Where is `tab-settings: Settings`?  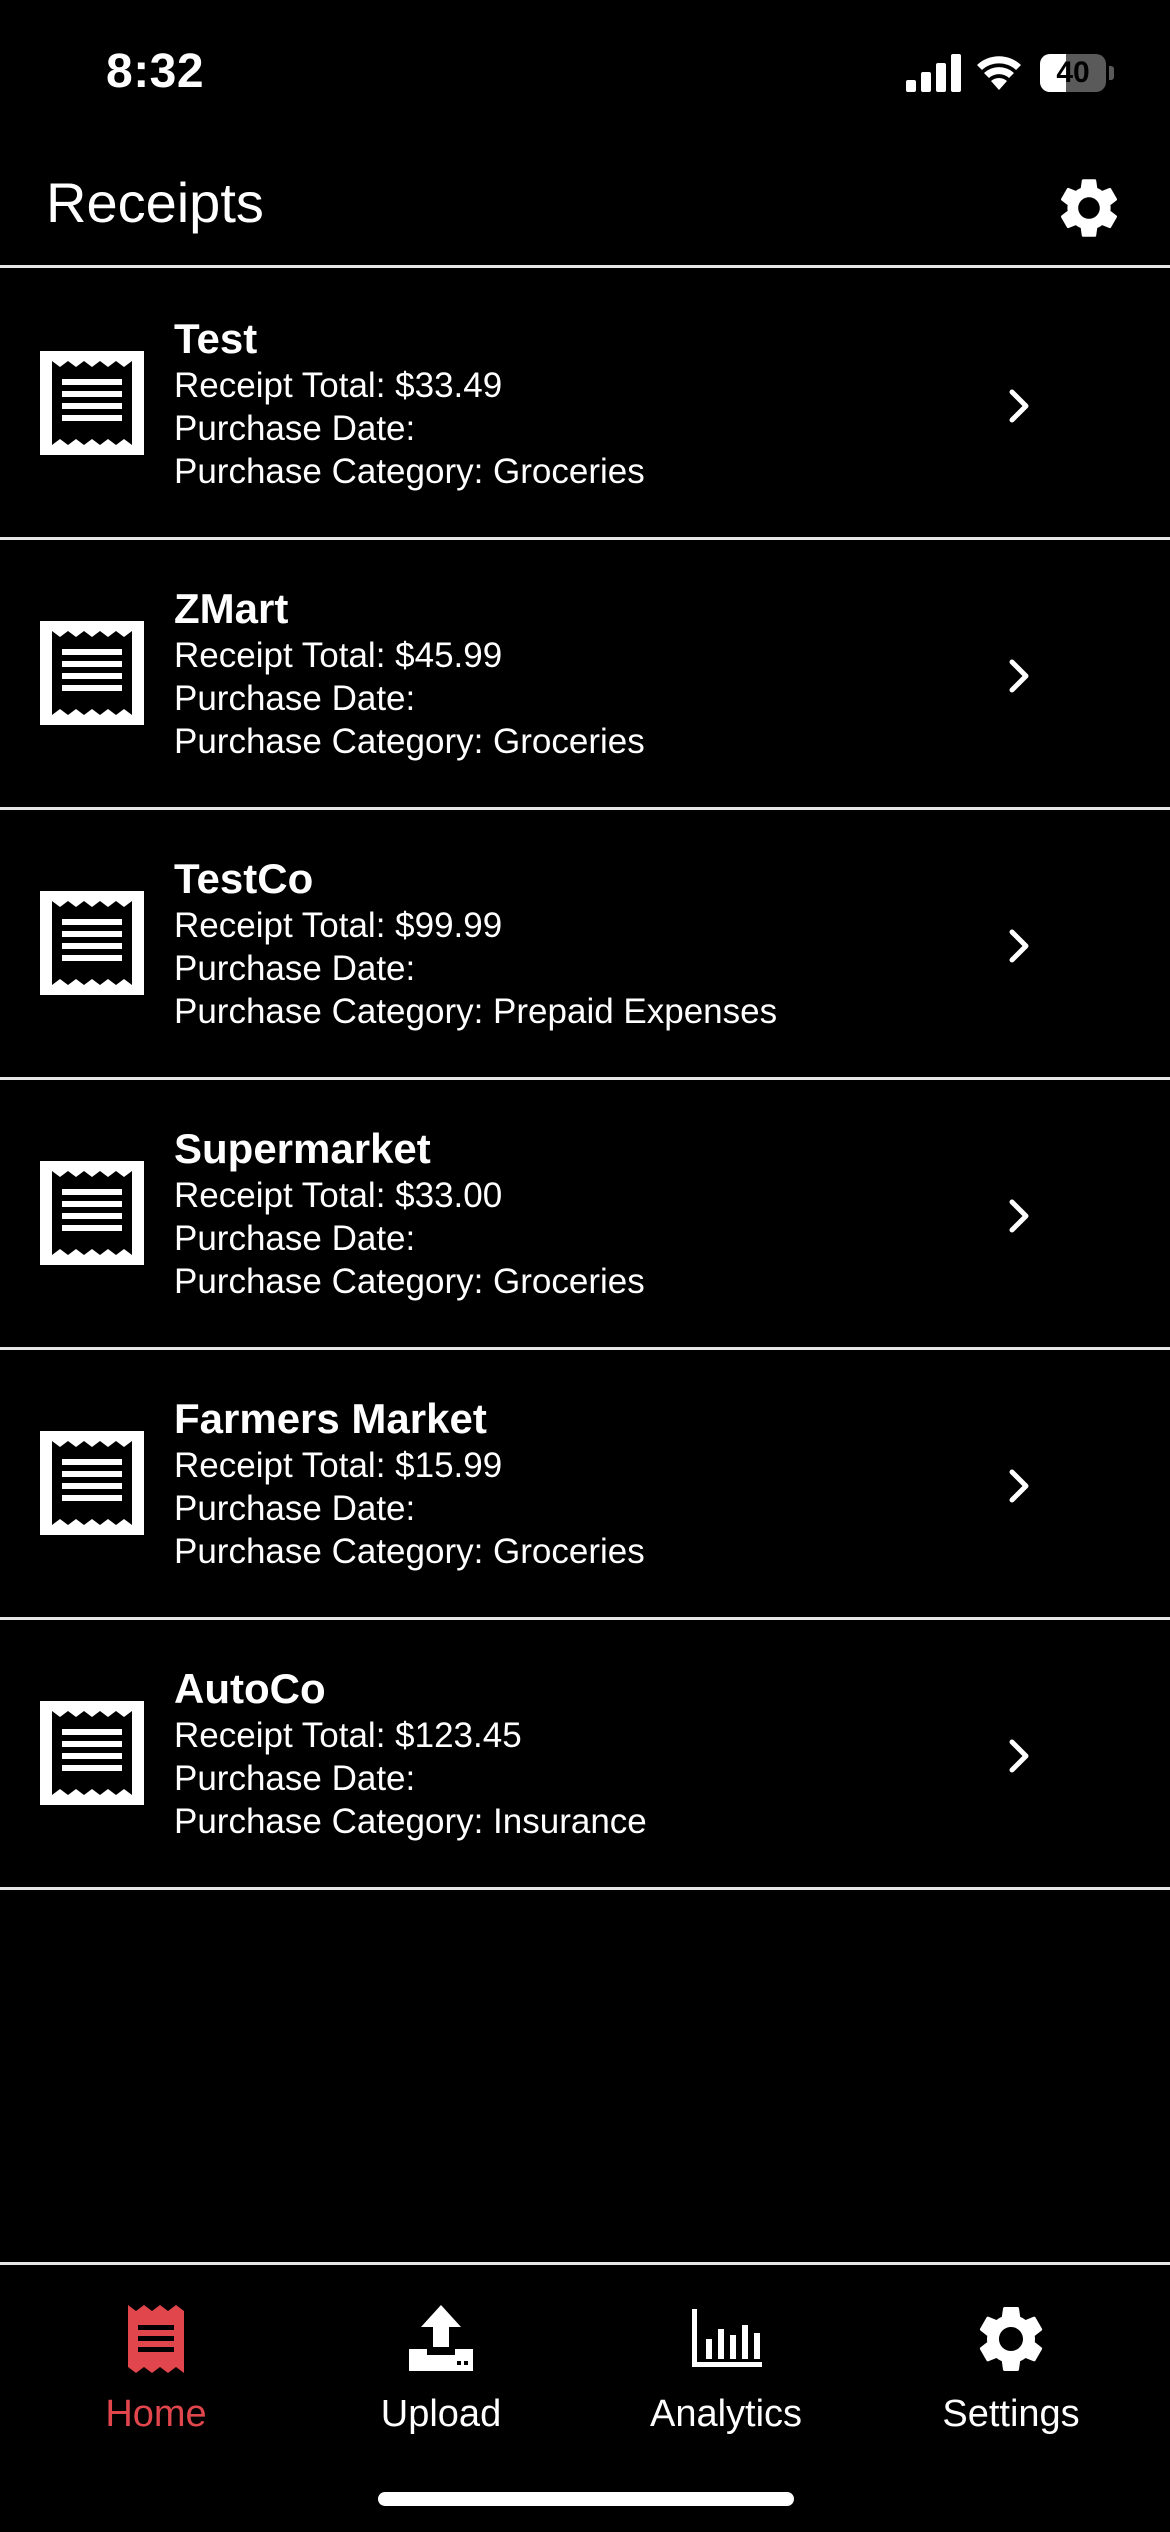
tab-settings: Settings is located at coordinates (1011, 2365).